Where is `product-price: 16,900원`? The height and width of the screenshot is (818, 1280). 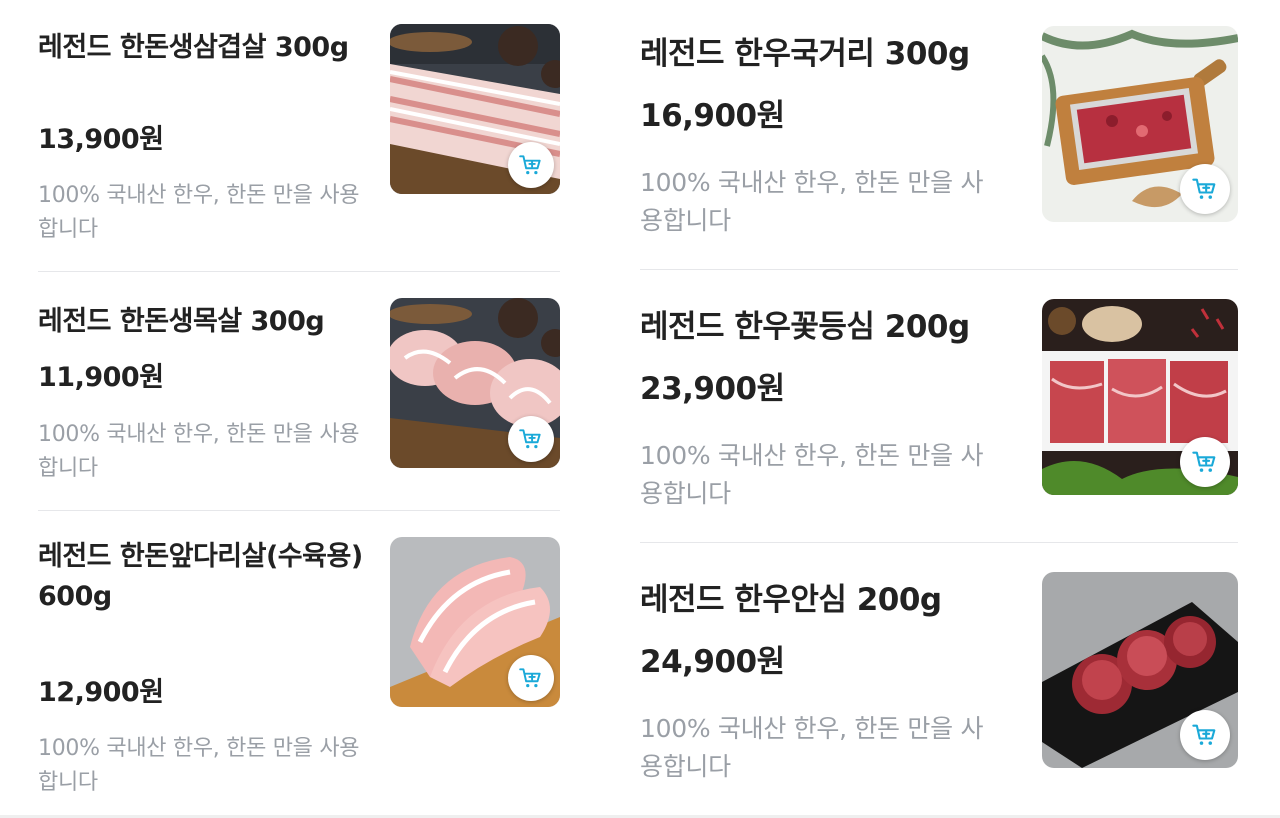
product-price: 16,900원 is located at coordinates (712, 116).